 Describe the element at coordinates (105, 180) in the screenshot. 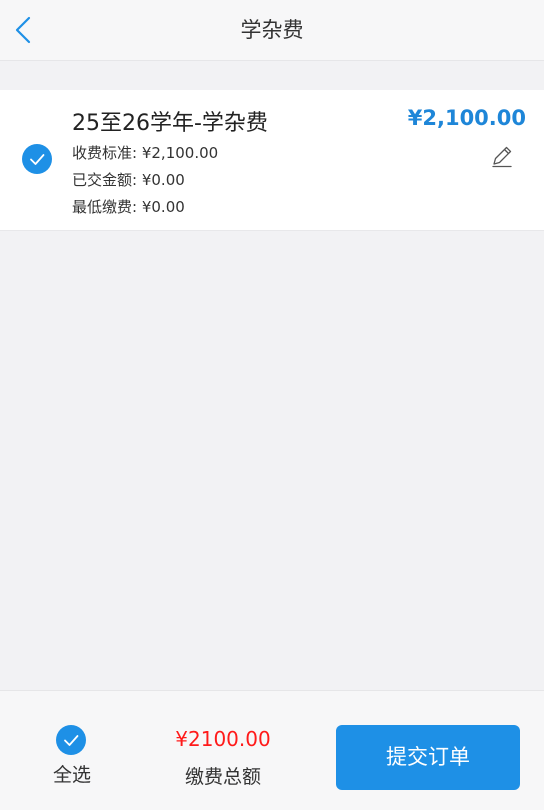

I see `paid-amount-label: 已交金额:` at that location.